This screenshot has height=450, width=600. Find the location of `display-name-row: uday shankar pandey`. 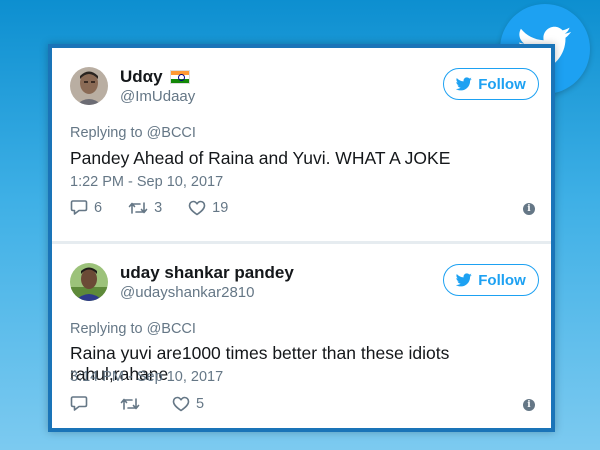

display-name-row: uday shankar pandey is located at coordinates (207, 273).